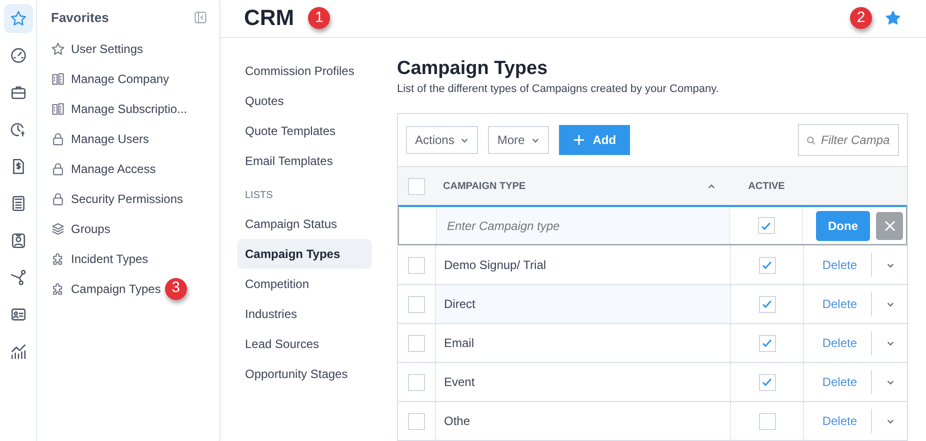 The image size is (926, 441). What do you see at coordinates (442, 140) in the screenshot?
I see `actions-dropdown: Actions` at bounding box center [442, 140].